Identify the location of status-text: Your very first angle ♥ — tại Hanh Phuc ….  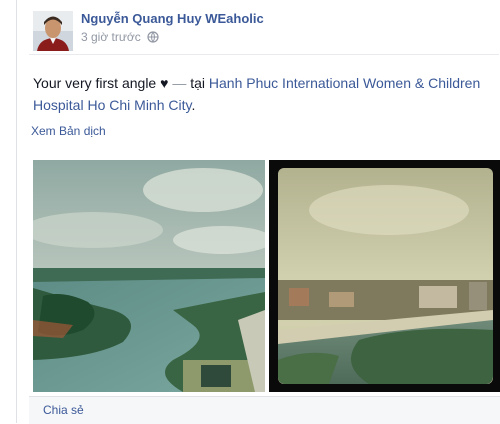
(263, 94).